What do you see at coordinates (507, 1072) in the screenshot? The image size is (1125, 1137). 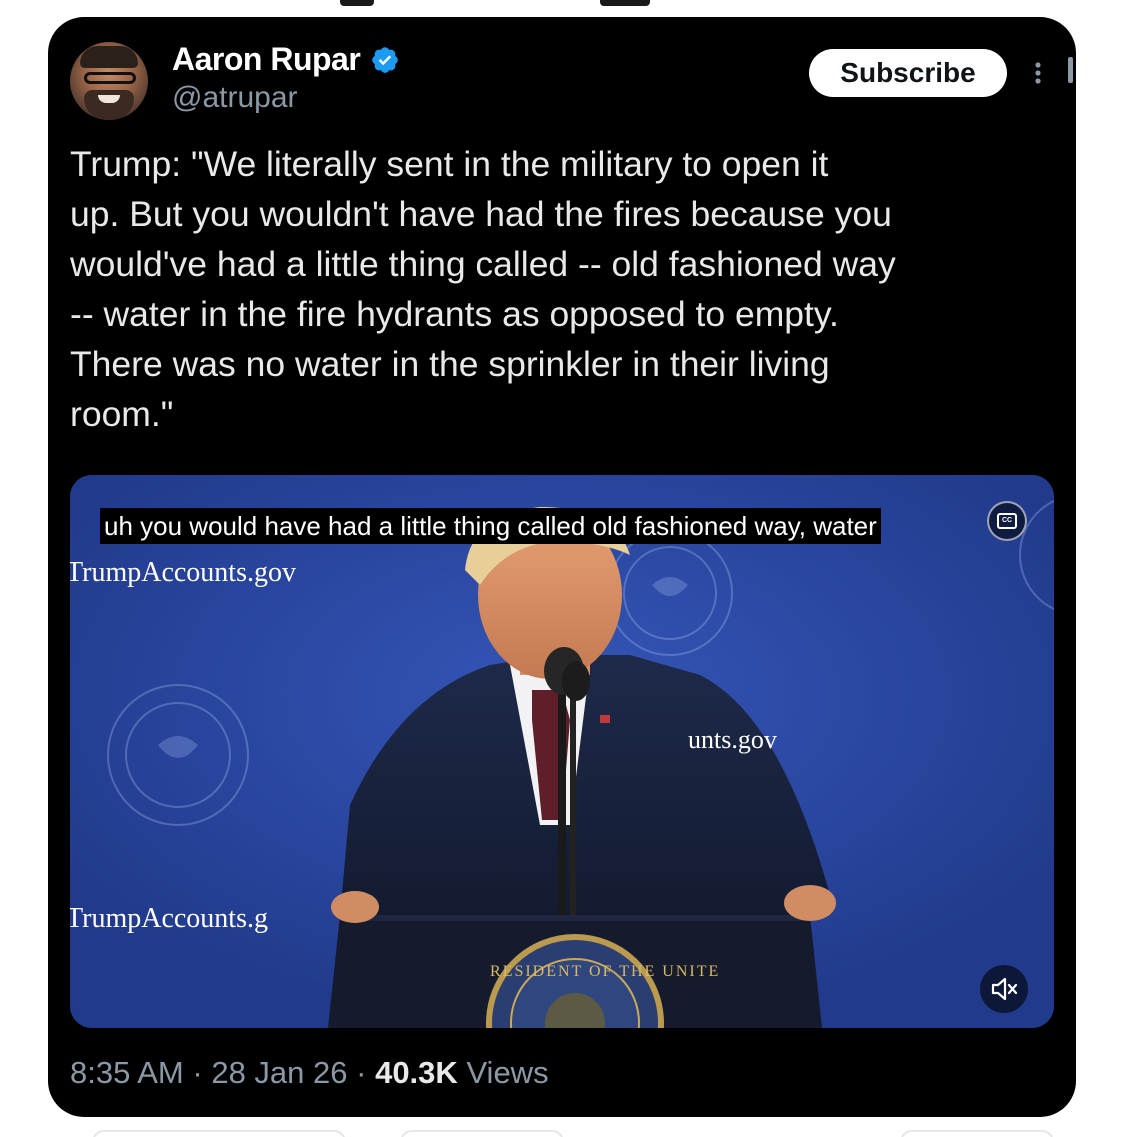 I see `views-label: Views` at bounding box center [507, 1072].